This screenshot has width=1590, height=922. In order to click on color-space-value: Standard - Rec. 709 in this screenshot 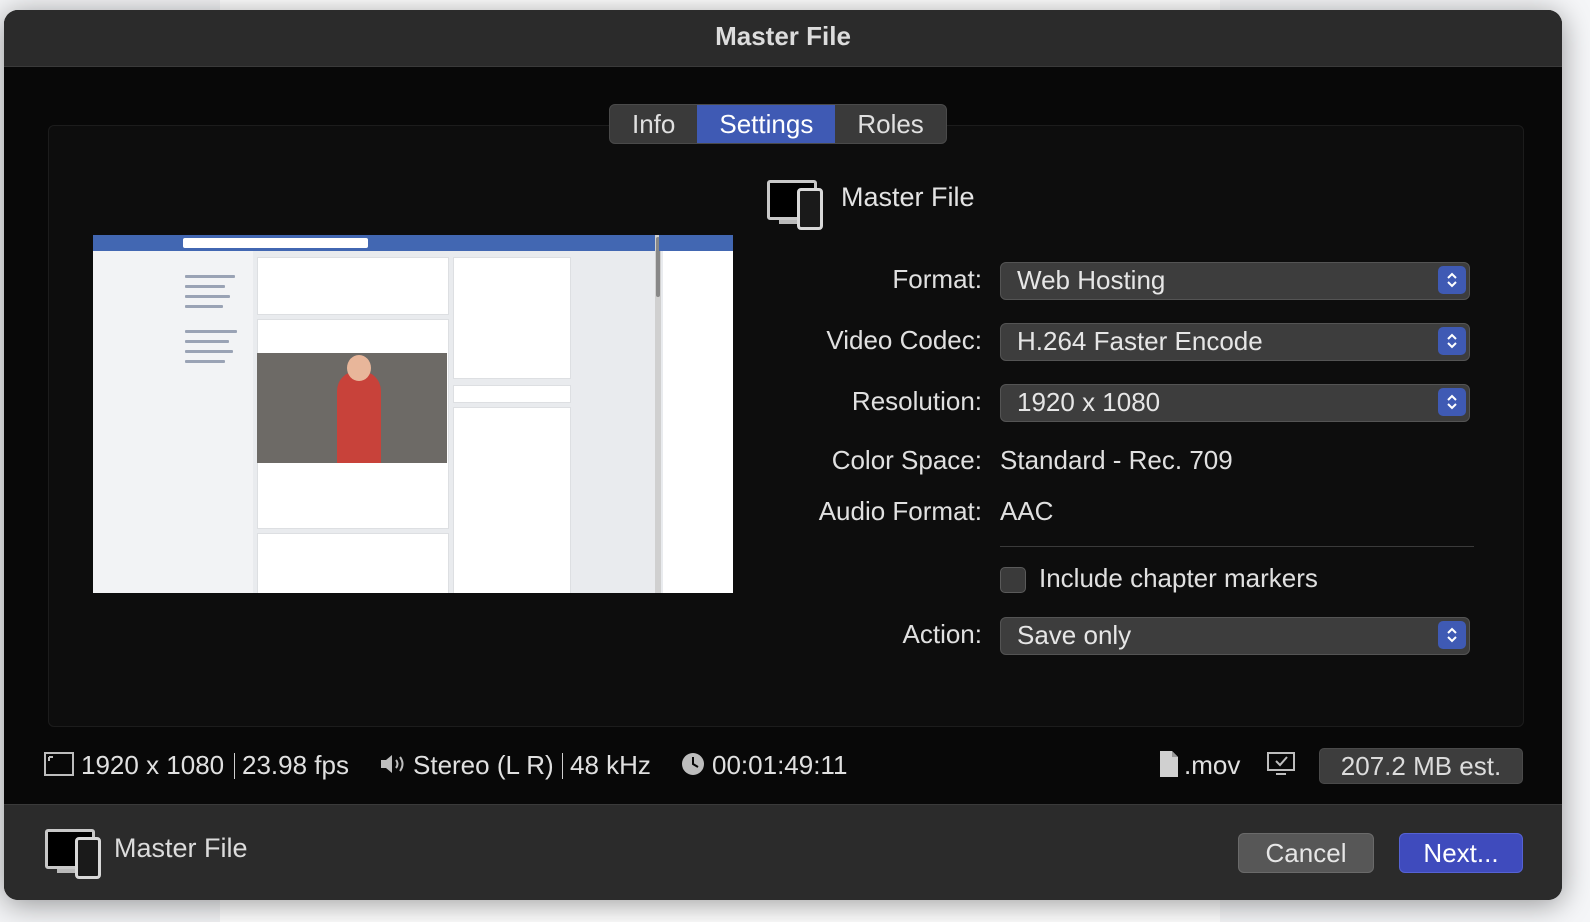, I will do `click(1116, 460)`.